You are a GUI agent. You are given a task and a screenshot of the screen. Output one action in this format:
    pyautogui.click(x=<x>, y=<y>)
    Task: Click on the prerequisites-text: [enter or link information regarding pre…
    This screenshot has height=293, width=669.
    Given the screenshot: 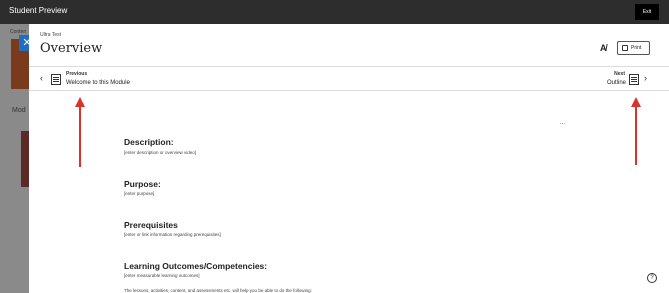 What is the action you would take?
    pyautogui.click(x=172, y=234)
    